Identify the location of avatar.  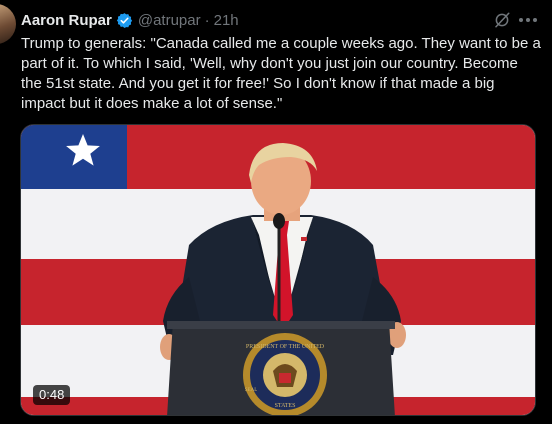
(8, 24).